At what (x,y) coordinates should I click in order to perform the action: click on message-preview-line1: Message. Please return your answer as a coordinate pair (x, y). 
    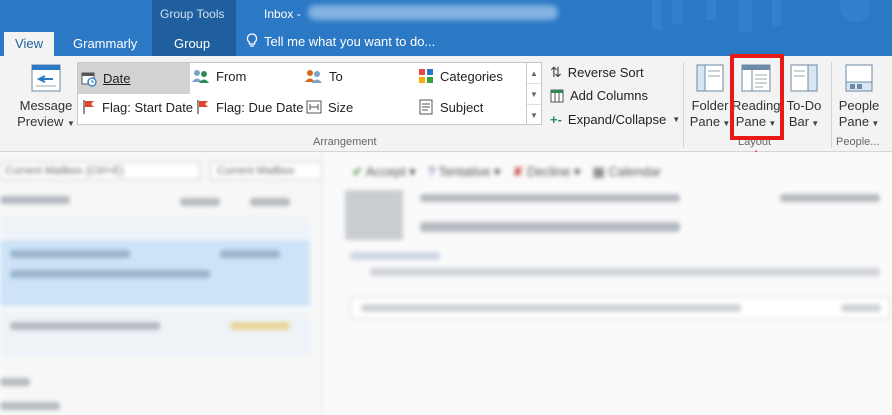
    Looking at the image, I should click on (46, 105).